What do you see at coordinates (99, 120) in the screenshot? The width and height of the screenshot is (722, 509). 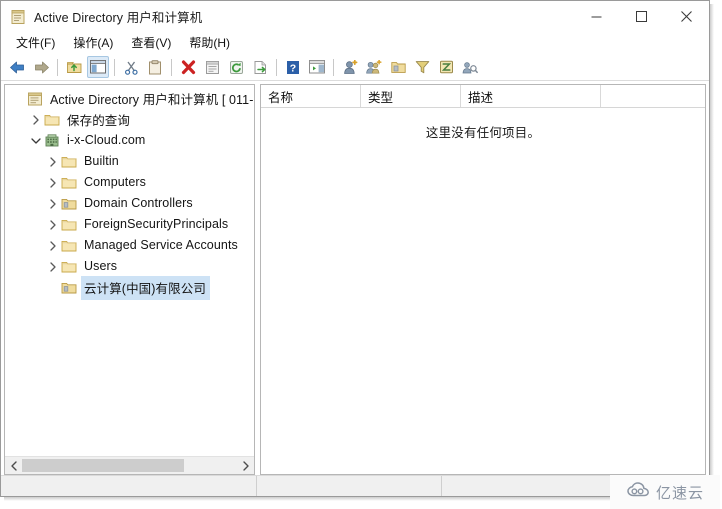 I see `tree-item-label: 保存的查询` at bounding box center [99, 120].